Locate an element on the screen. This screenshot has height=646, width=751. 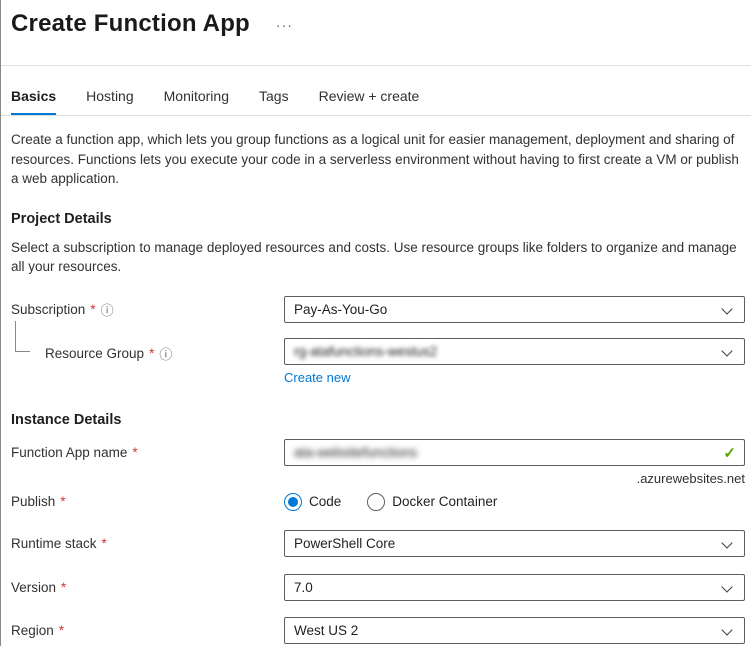
tab-monitoring: Monitoring is located at coordinates (196, 101).